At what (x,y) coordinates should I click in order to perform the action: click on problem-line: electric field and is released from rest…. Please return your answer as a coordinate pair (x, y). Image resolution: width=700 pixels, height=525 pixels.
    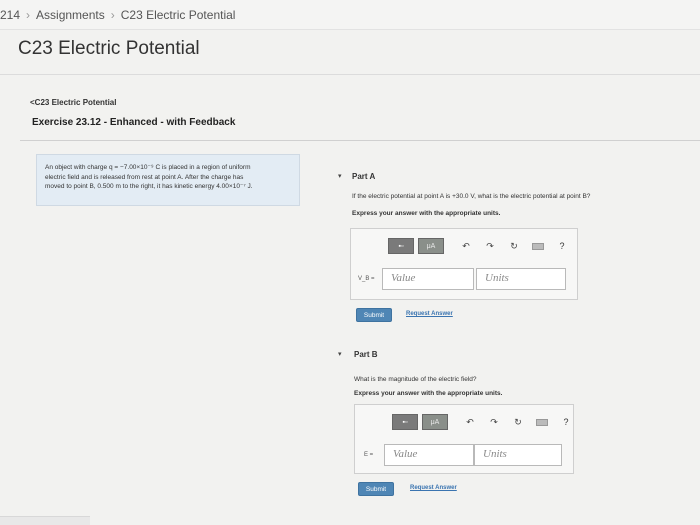
    Looking at the image, I should click on (144, 177).